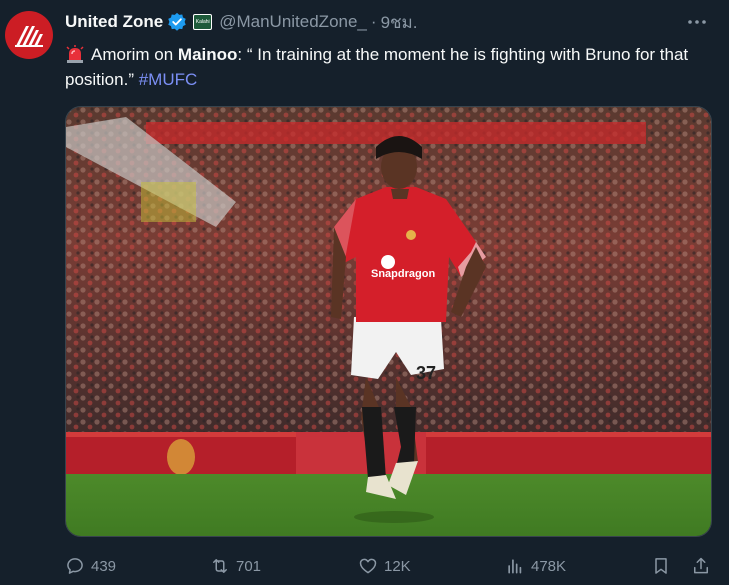 This screenshot has height=585, width=729. Describe the element at coordinates (293, 22) in the screenshot. I see `handle: @ManUnitedZone_` at that location.